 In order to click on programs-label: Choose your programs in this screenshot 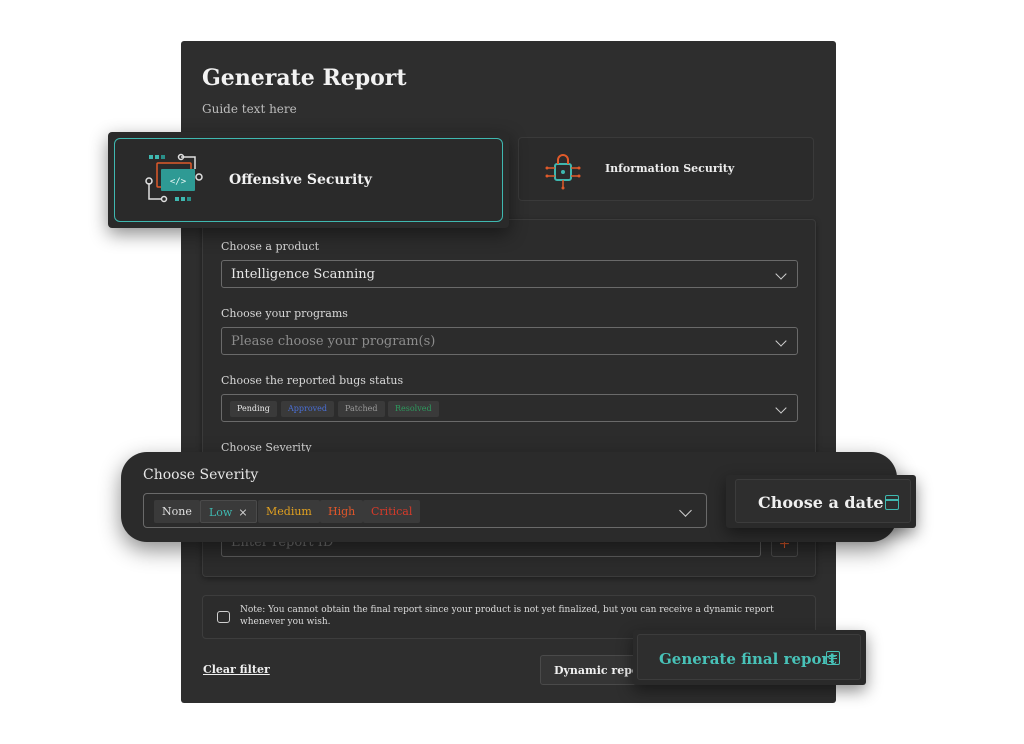, I will do `click(284, 313)`.